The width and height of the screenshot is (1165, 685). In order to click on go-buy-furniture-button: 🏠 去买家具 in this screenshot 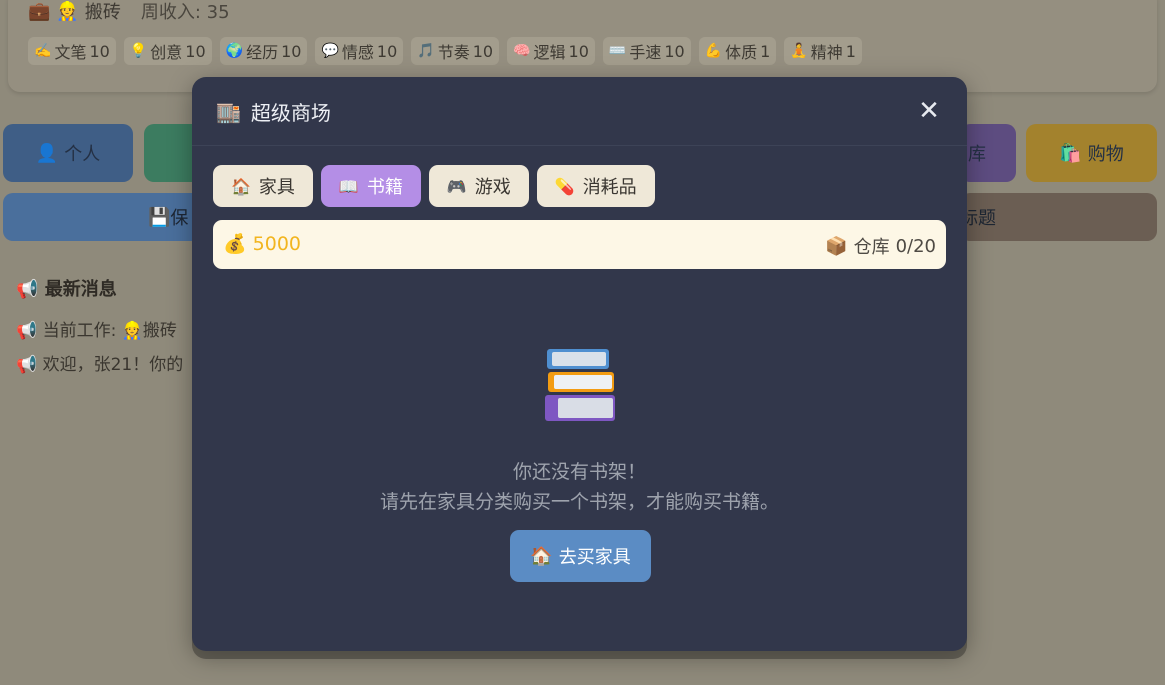, I will do `click(580, 556)`.